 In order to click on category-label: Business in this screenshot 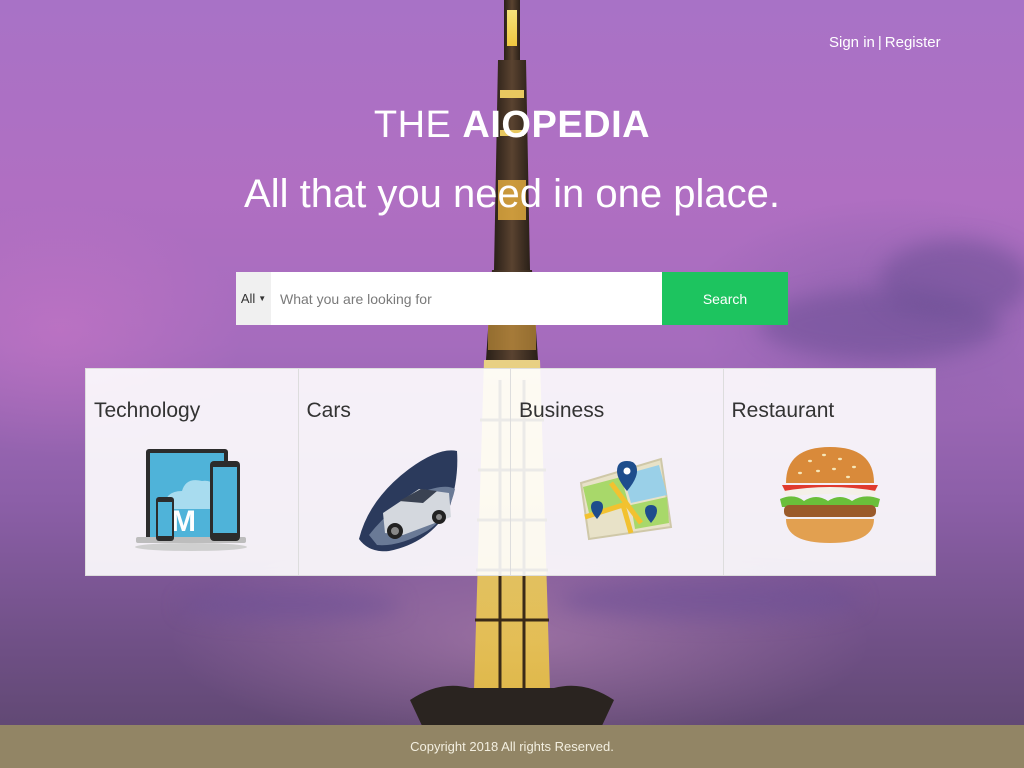, I will do `click(562, 410)`.